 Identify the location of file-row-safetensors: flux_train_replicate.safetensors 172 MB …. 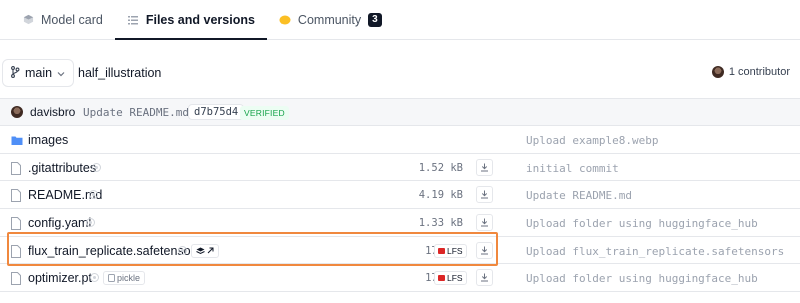
(400, 251).